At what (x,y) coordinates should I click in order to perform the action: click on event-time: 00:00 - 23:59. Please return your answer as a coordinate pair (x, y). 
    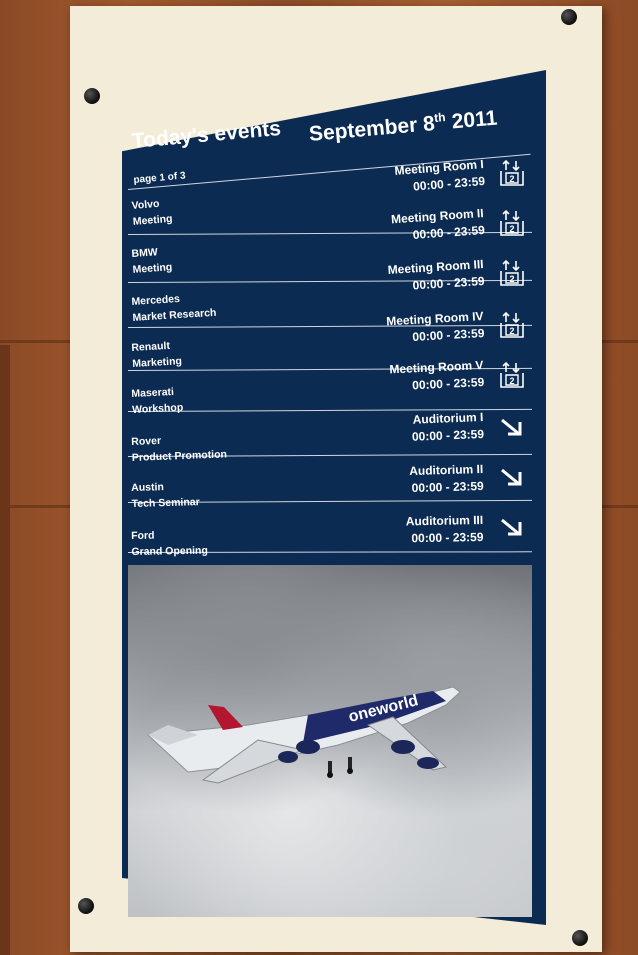
    Looking at the image, I should click on (447, 537).